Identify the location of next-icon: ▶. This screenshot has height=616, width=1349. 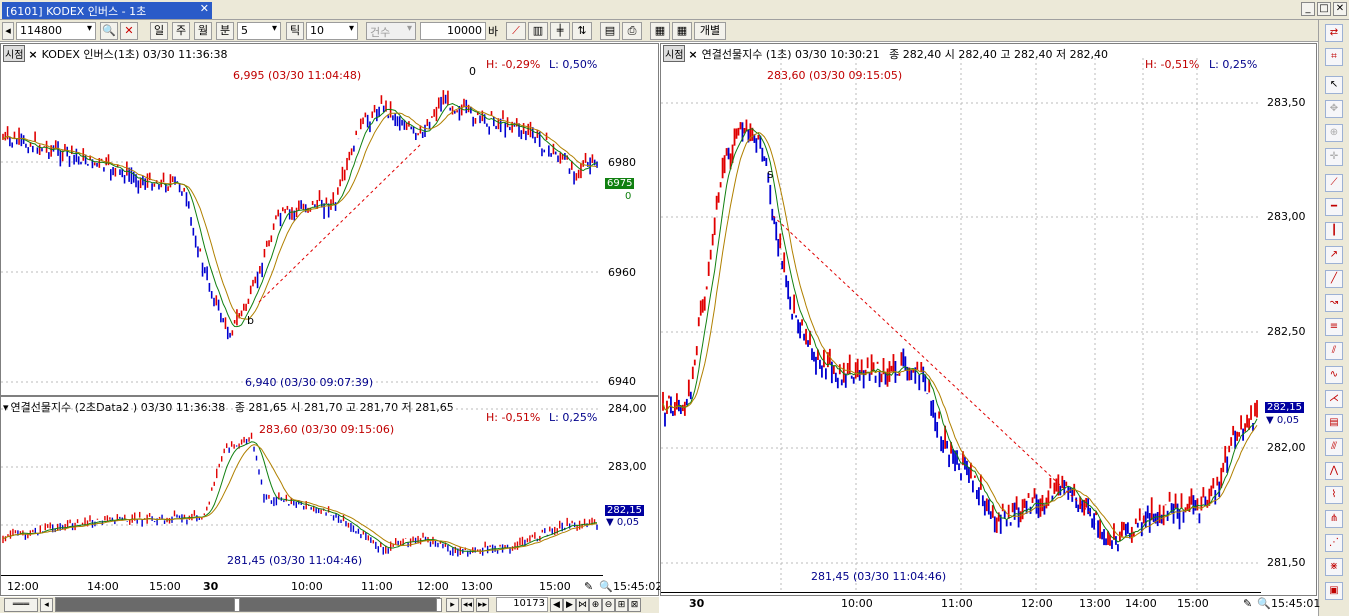
(569, 605).